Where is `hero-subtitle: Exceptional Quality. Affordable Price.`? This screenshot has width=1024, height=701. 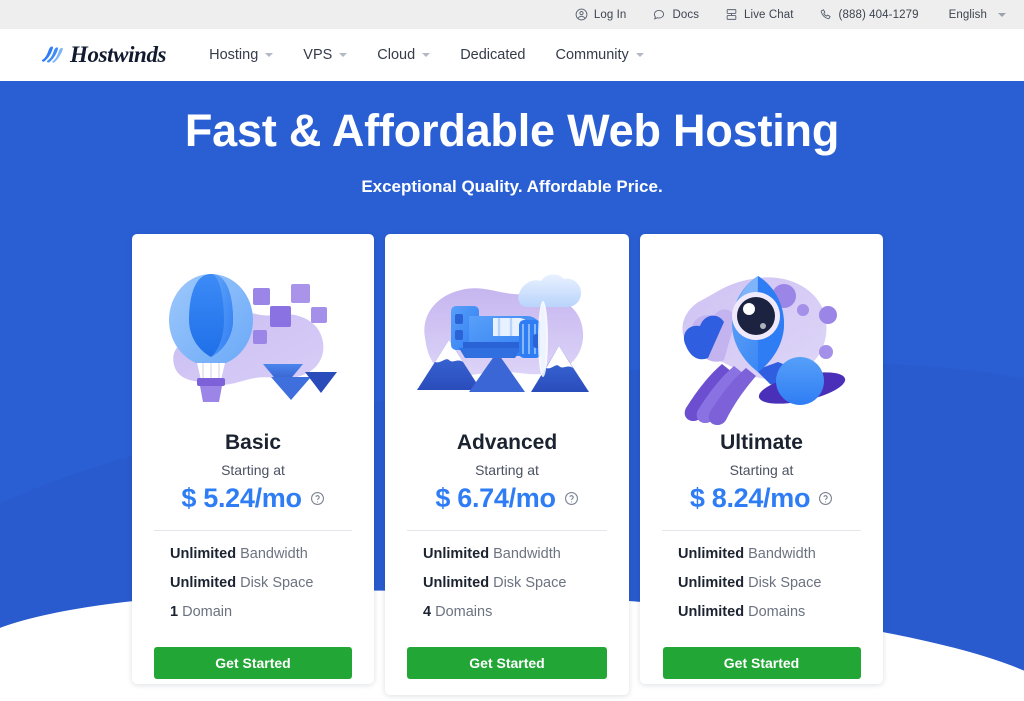
hero-subtitle: Exceptional Quality. Affordable Price. is located at coordinates (512, 186).